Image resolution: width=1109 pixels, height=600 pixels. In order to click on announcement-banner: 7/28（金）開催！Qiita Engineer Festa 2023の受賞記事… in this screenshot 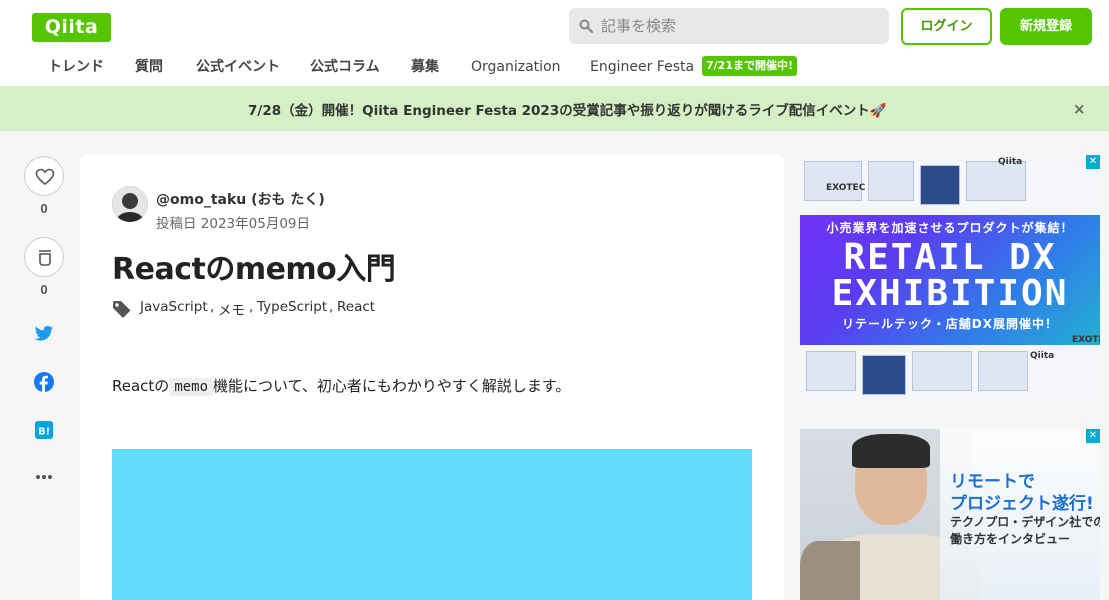, I will do `click(554, 108)`.